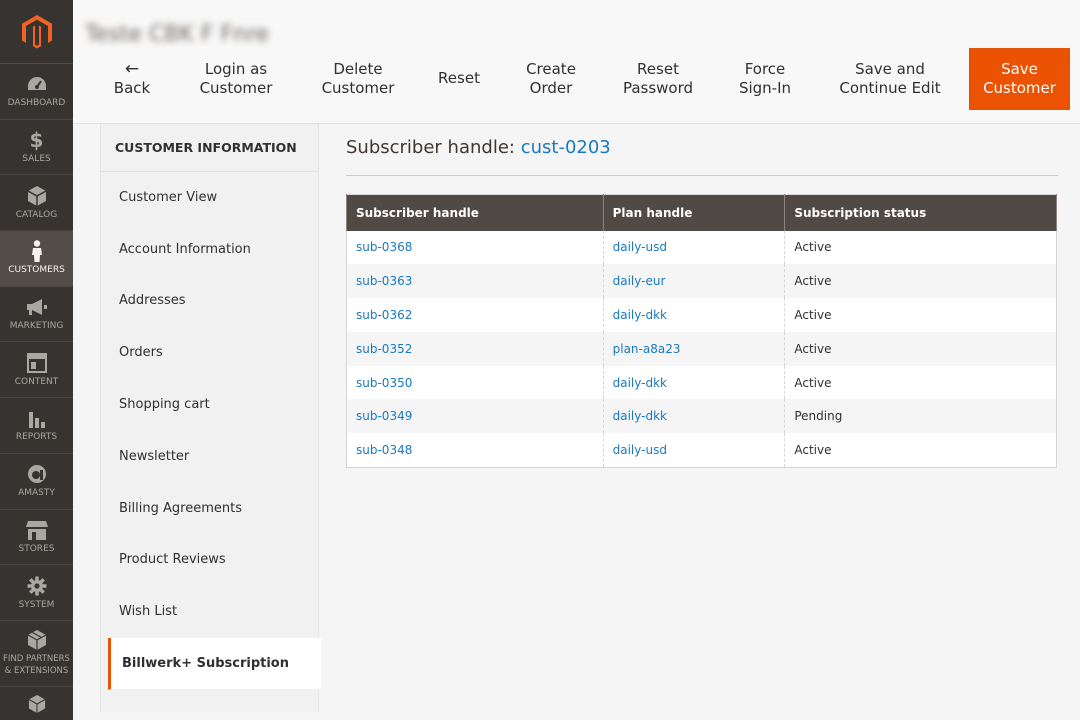 The height and width of the screenshot is (720, 1080). What do you see at coordinates (209, 612) in the screenshot?
I see `tab-wish-list: Wish List` at bounding box center [209, 612].